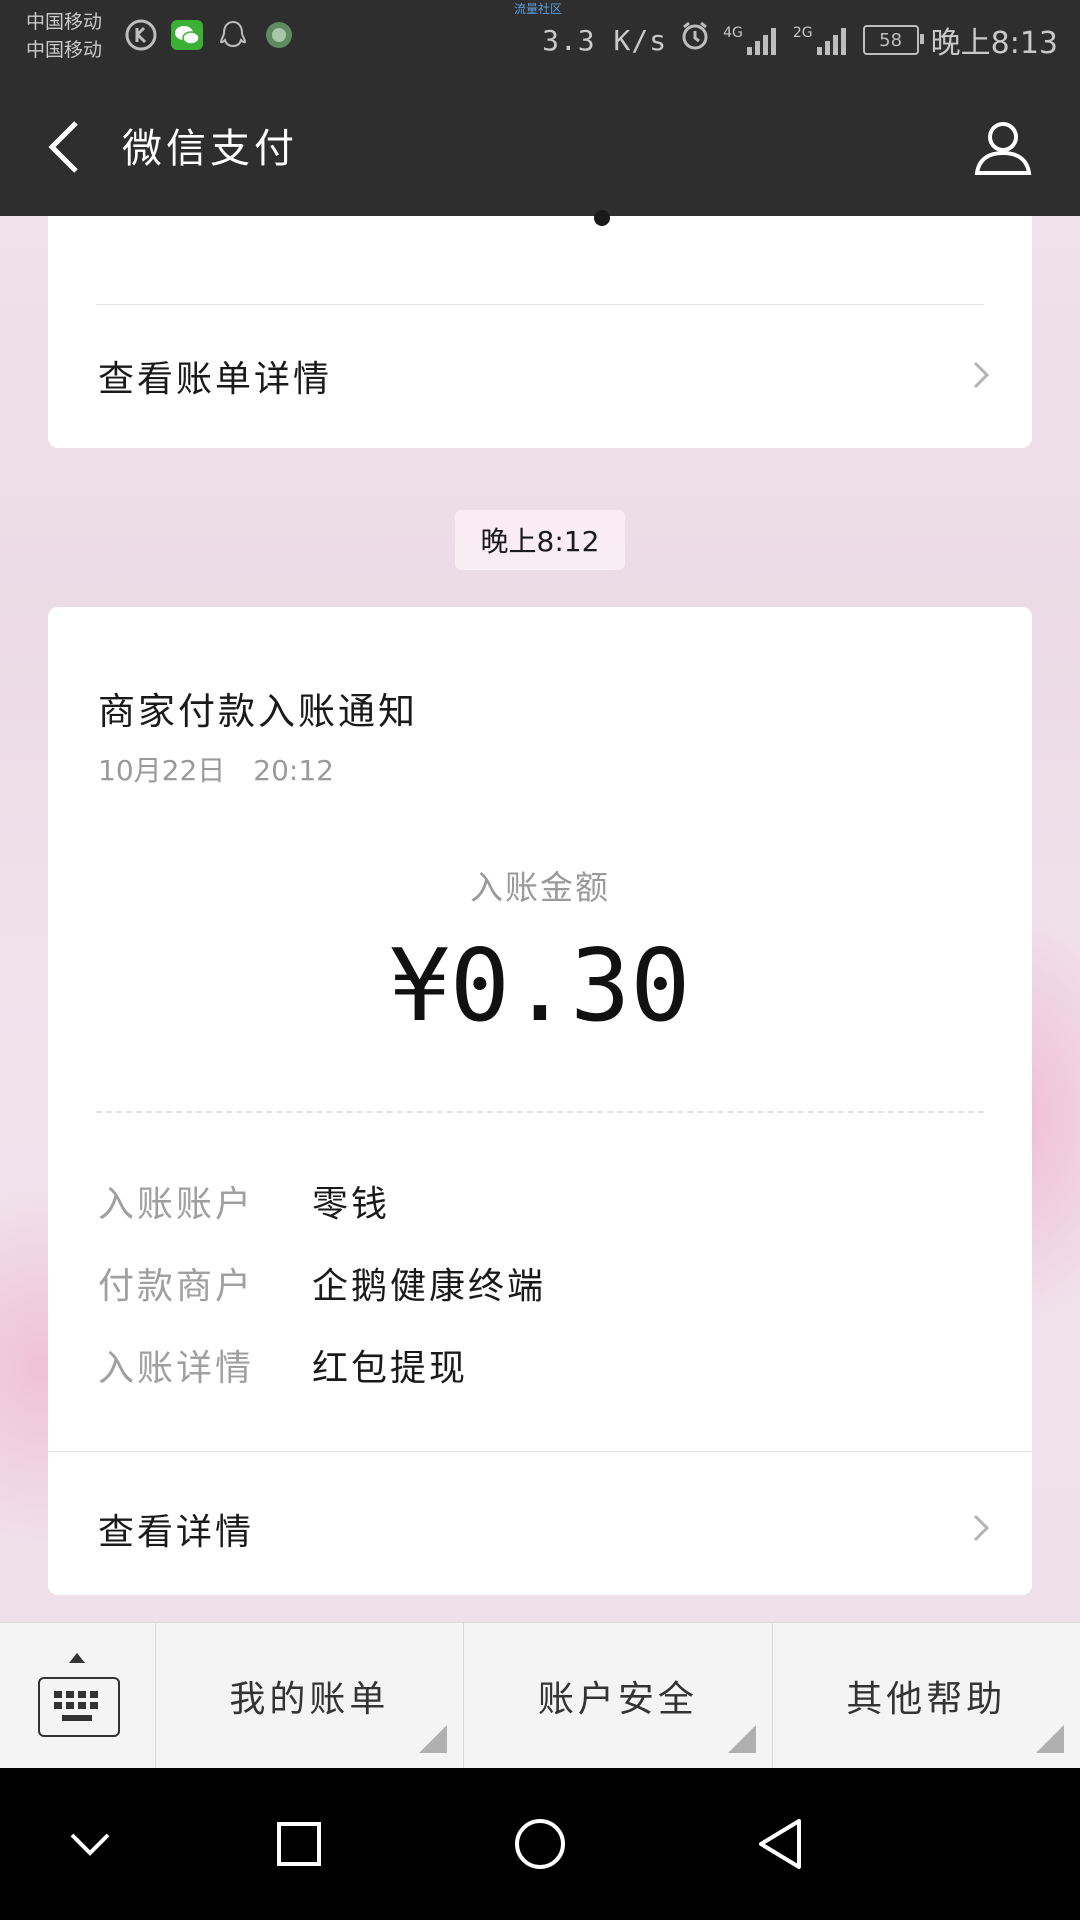 The height and width of the screenshot is (1920, 1080). What do you see at coordinates (540, 38) in the screenshot?
I see `status-bar: 中国移动 中国移动 流量社区 3.3 K/s 4G 2G 58 晚上8:13` at bounding box center [540, 38].